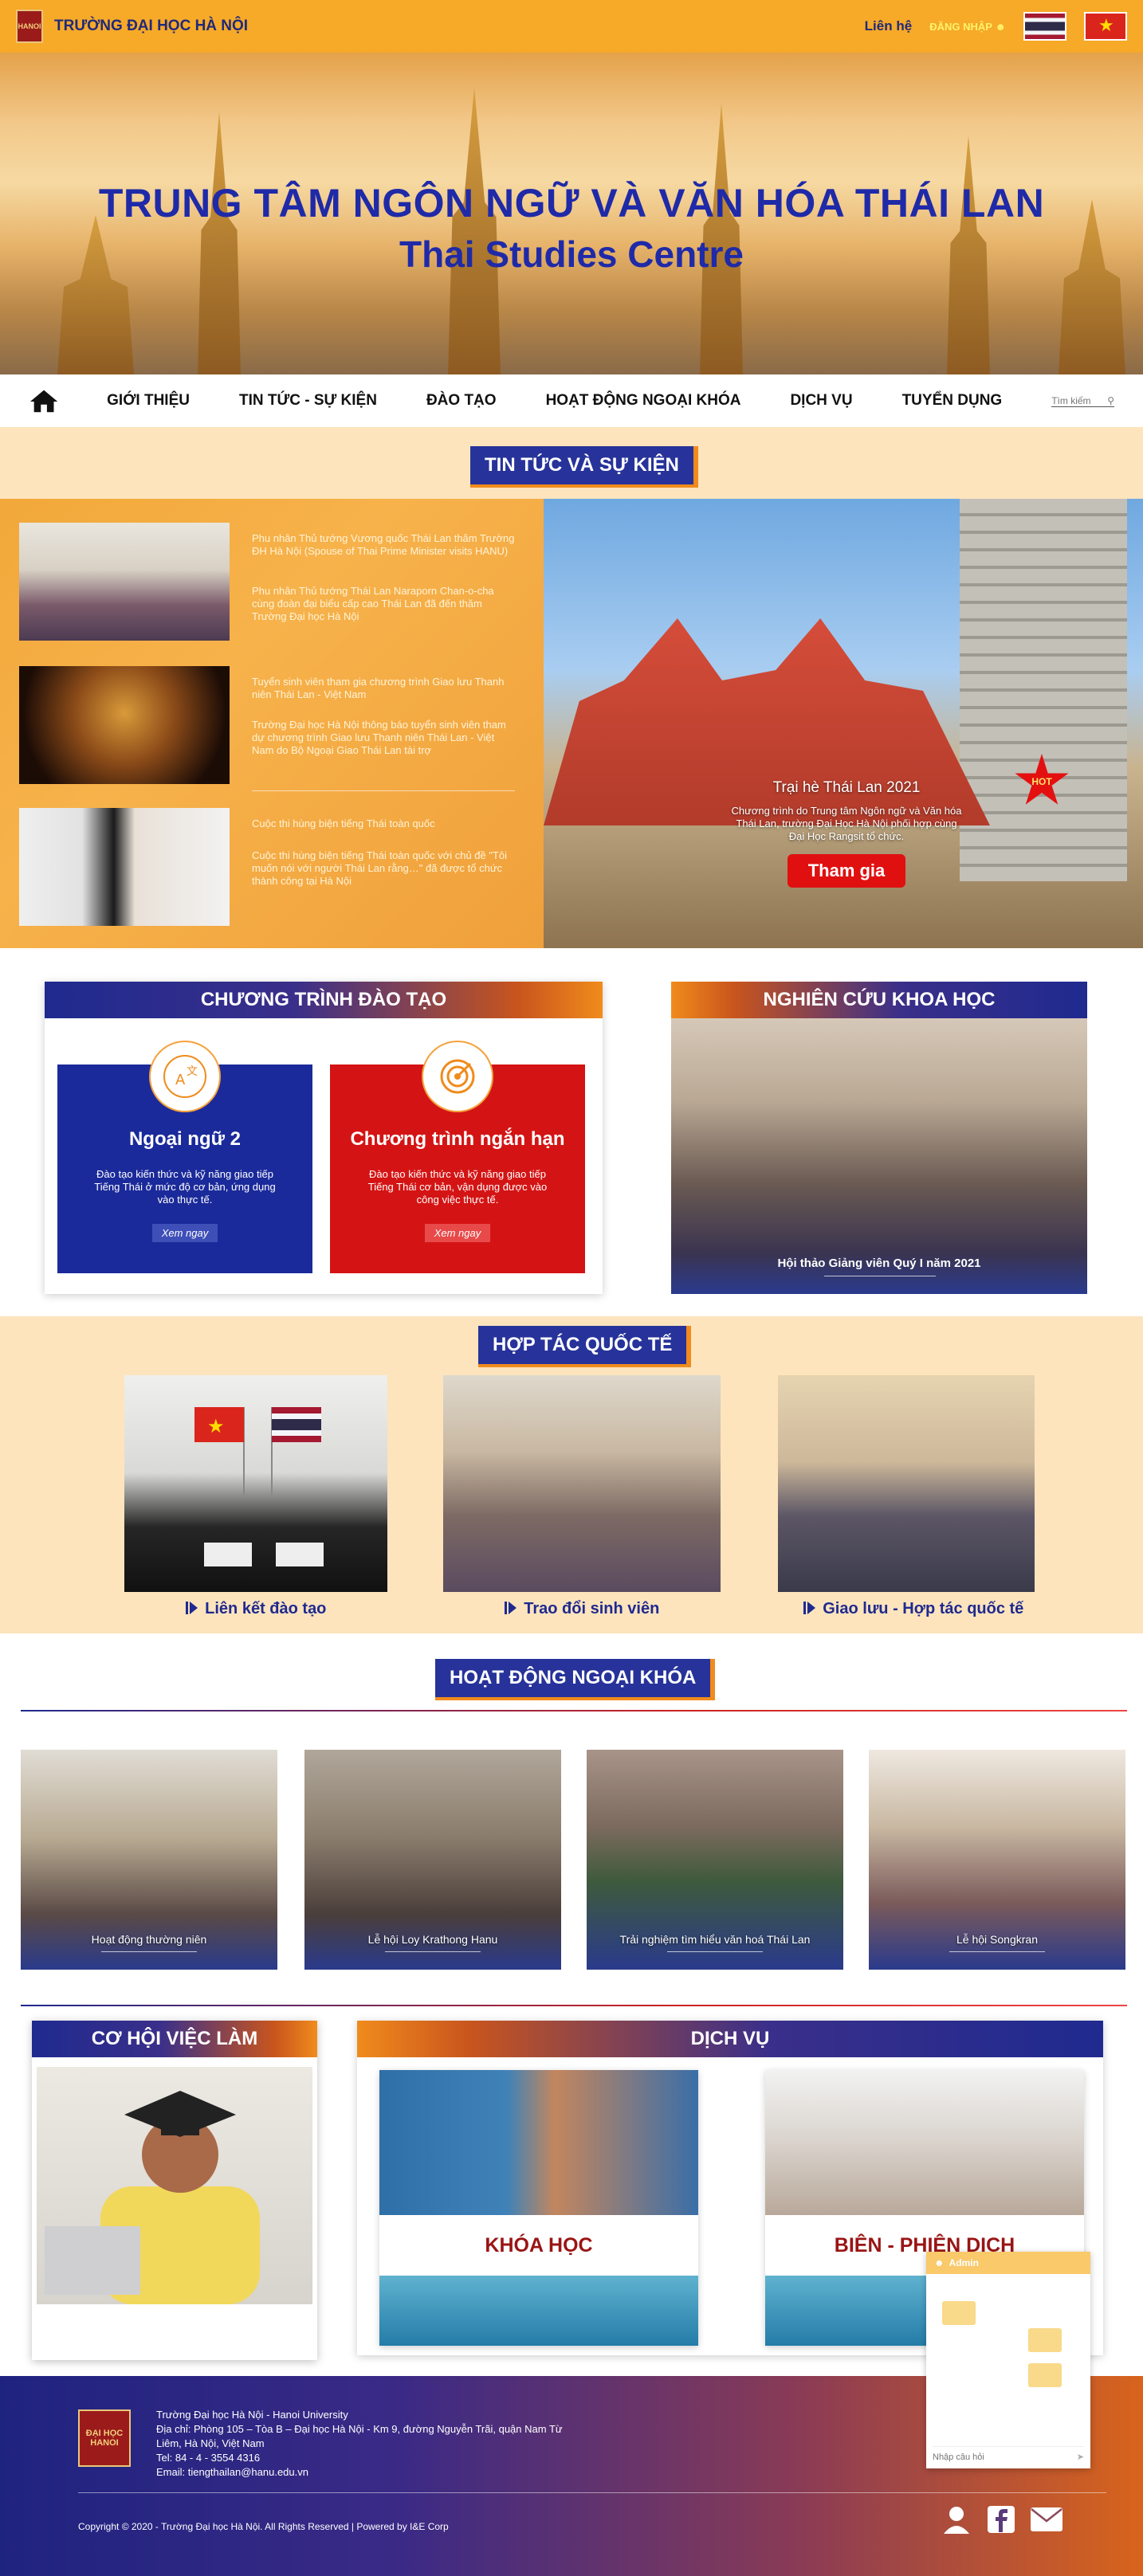 The width and height of the screenshot is (1143, 2576). Describe the element at coordinates (462, 401) in the screenshot. I see `nav-item-training: ĐÀO TẠO` at that location.